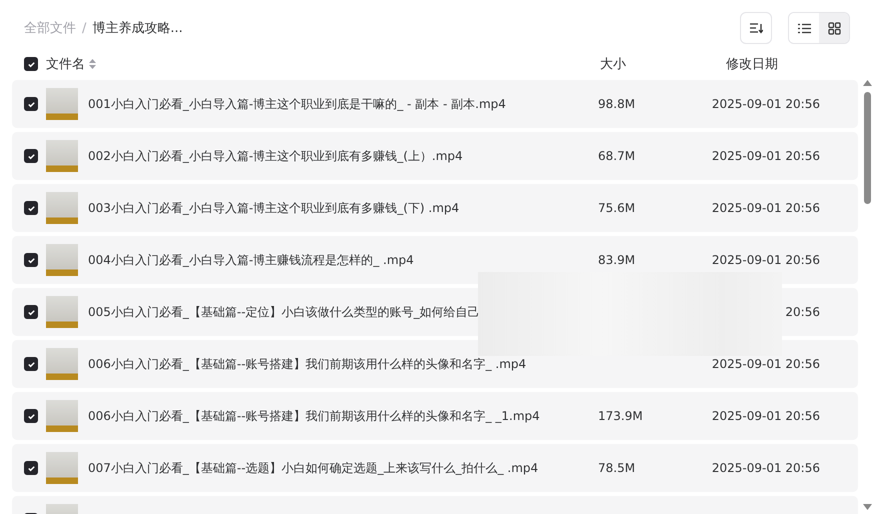 Image resolution: width=874 pixels, height=514 pixels. I want to click on scrollbar-thumb, so click(867, 148).